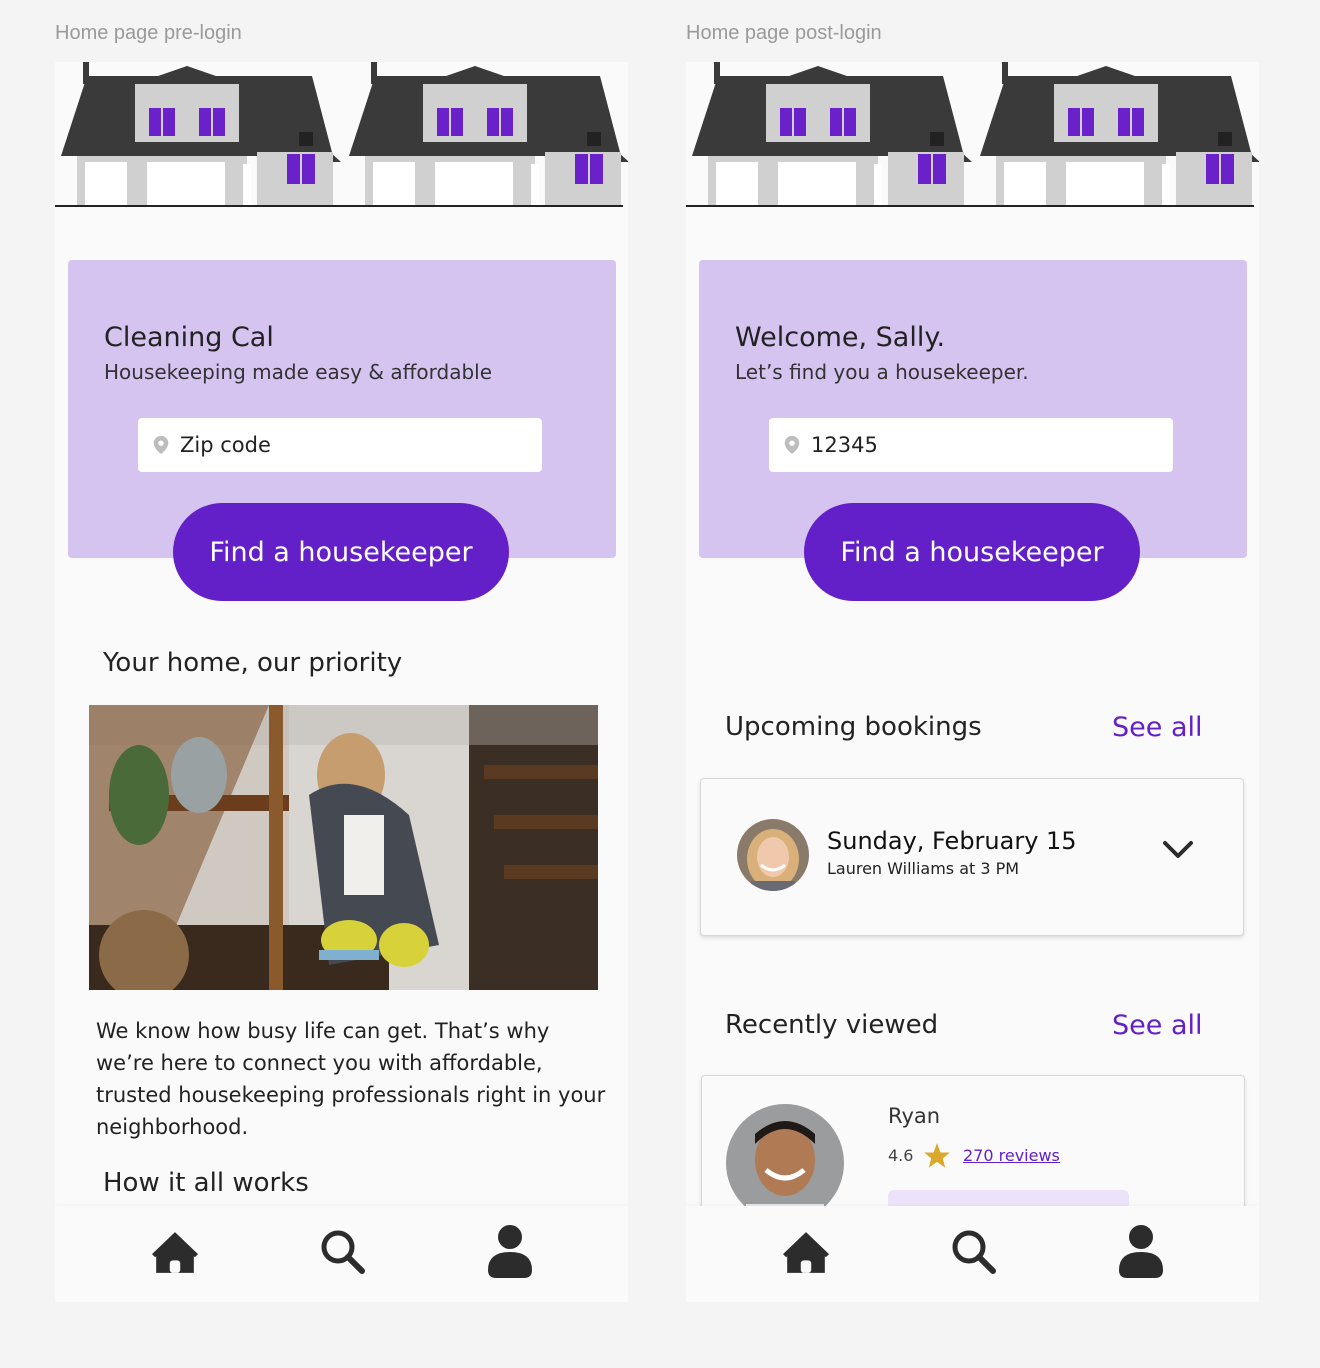 Image resolution: width=1320 pixels, height=1368 pixels. Describe the element at coordinates (773, 855) in the screenshot. I see `housekeeper-avatar` at that location.